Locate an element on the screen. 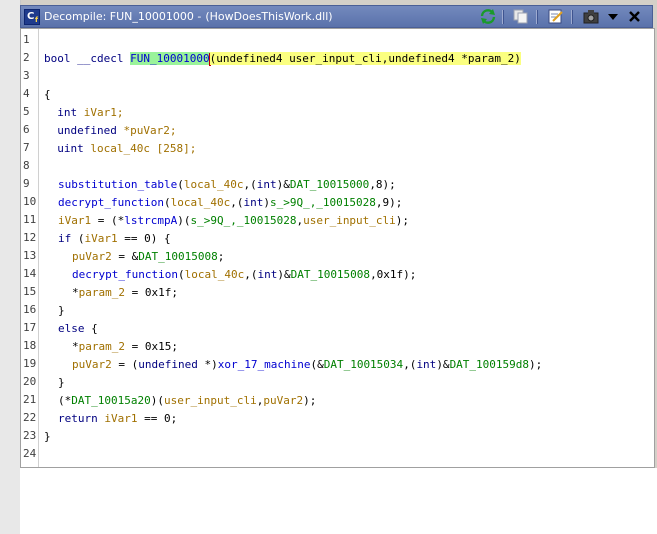  line-number: 17 is located at coordinates (30, 327).